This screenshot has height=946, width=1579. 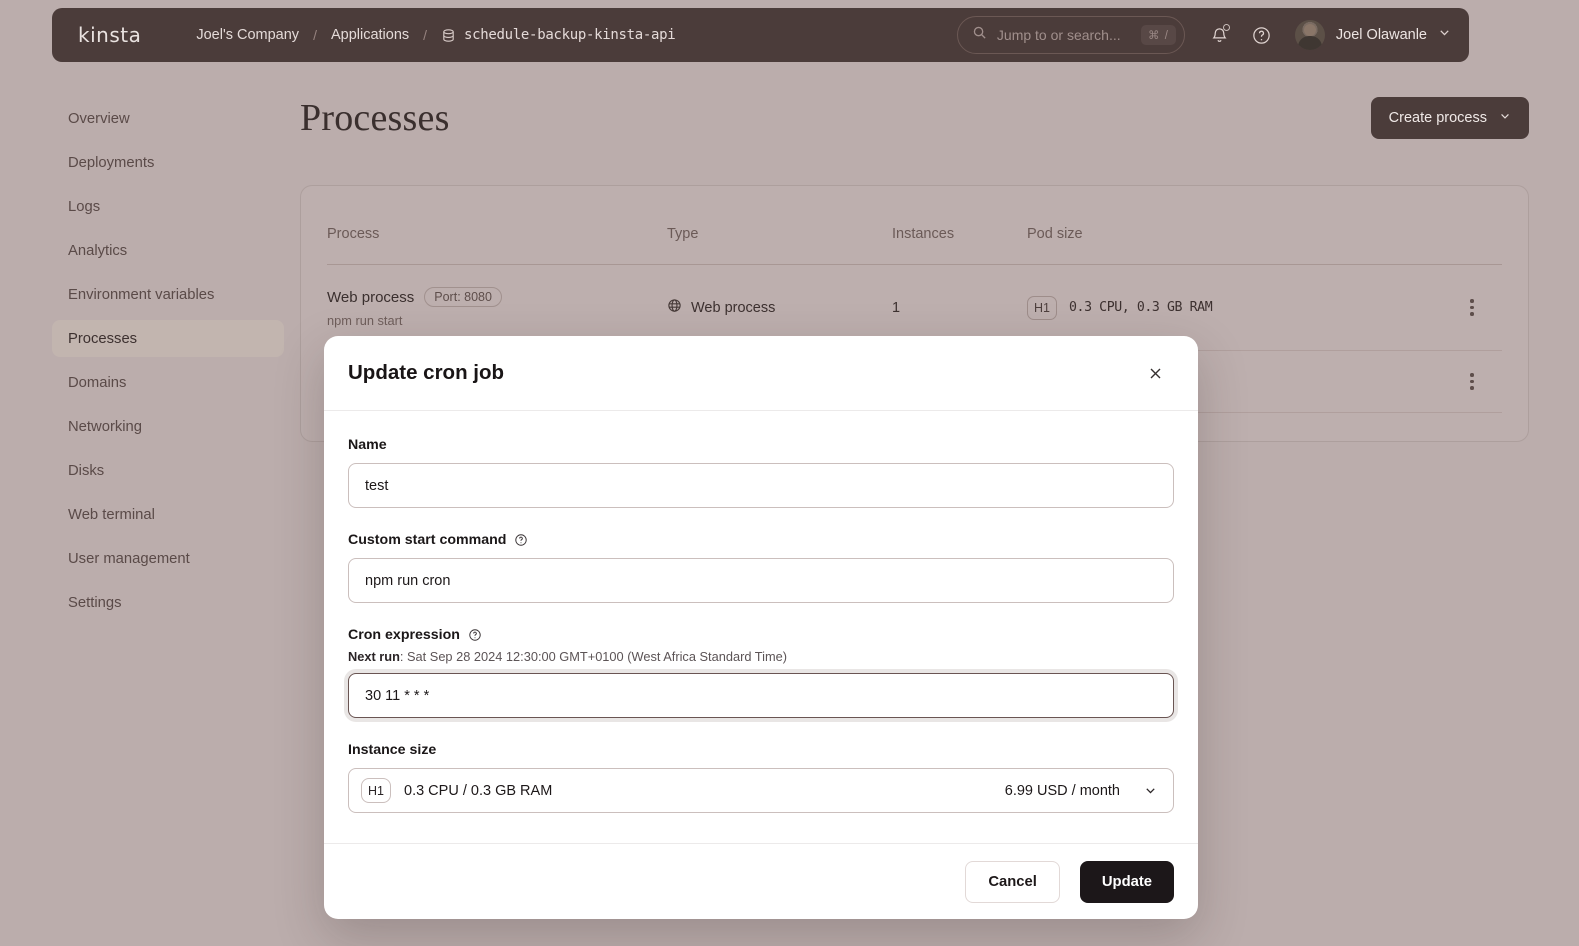 I want to click on search-shortcut-chip: ⌘ /, so click(x=1158, y=35).